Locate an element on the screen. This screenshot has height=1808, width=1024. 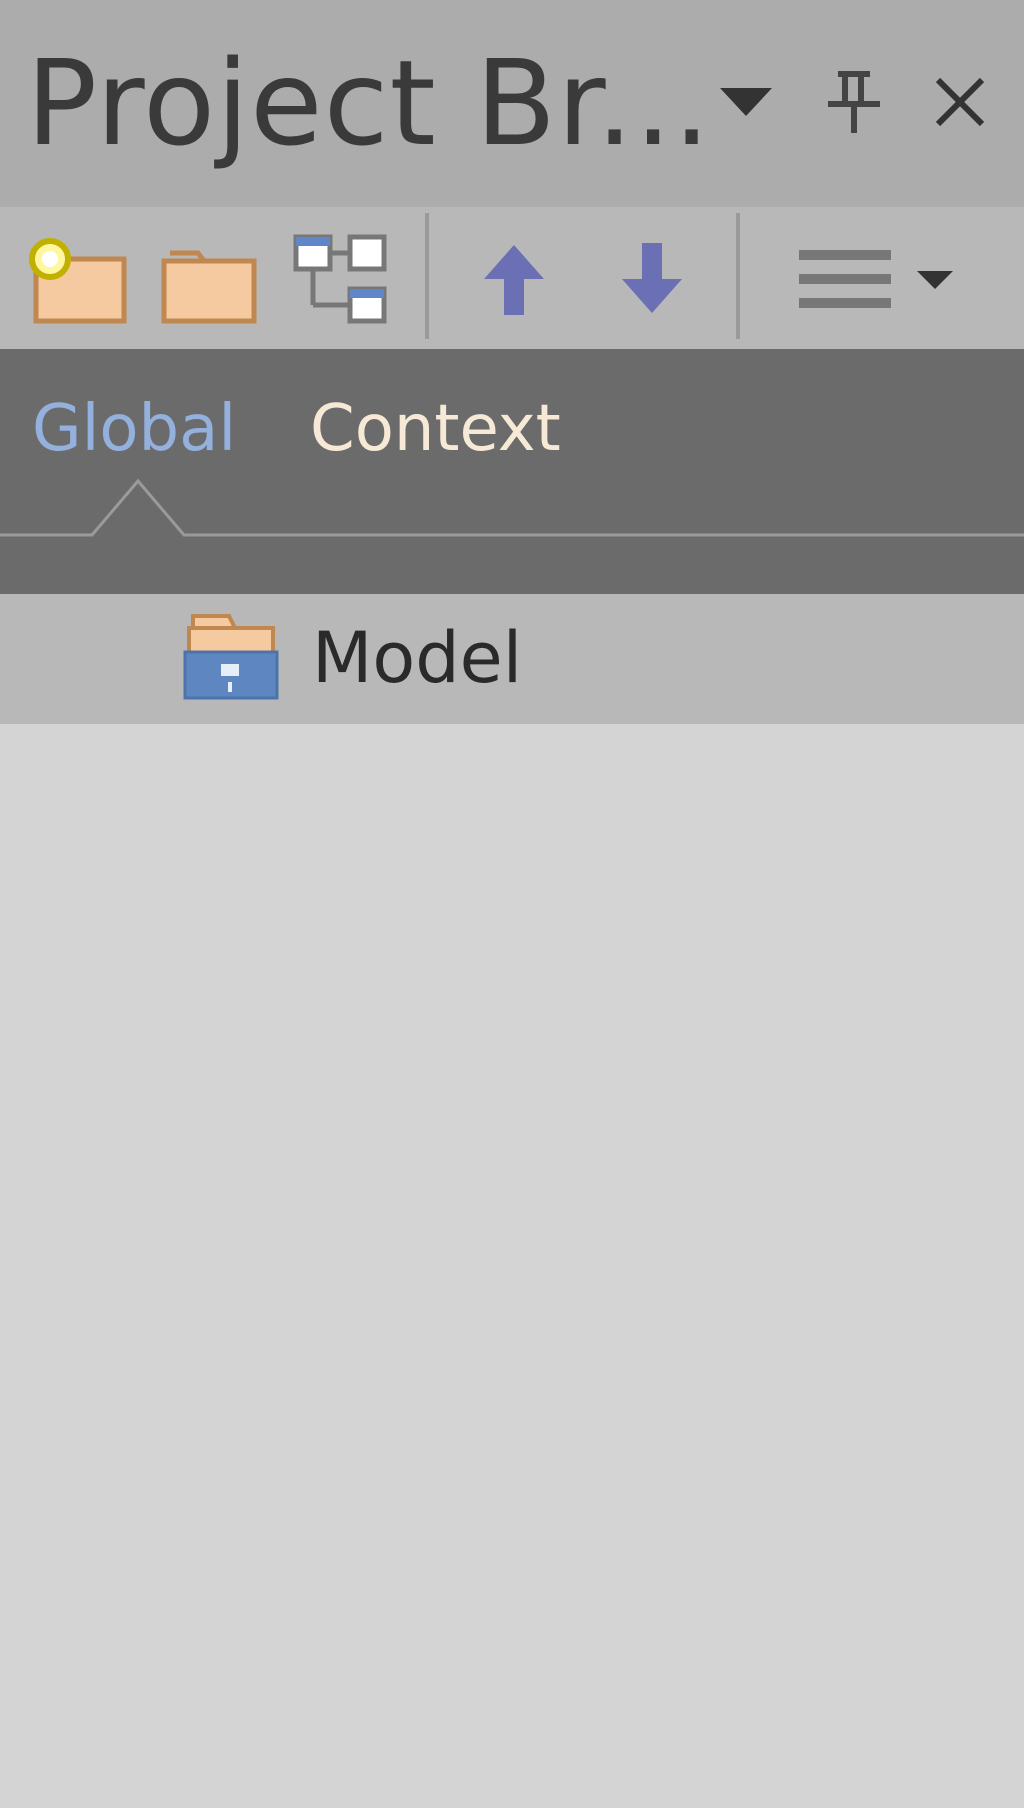
hamburger-menu-icon is located at coordinates (845, 279).